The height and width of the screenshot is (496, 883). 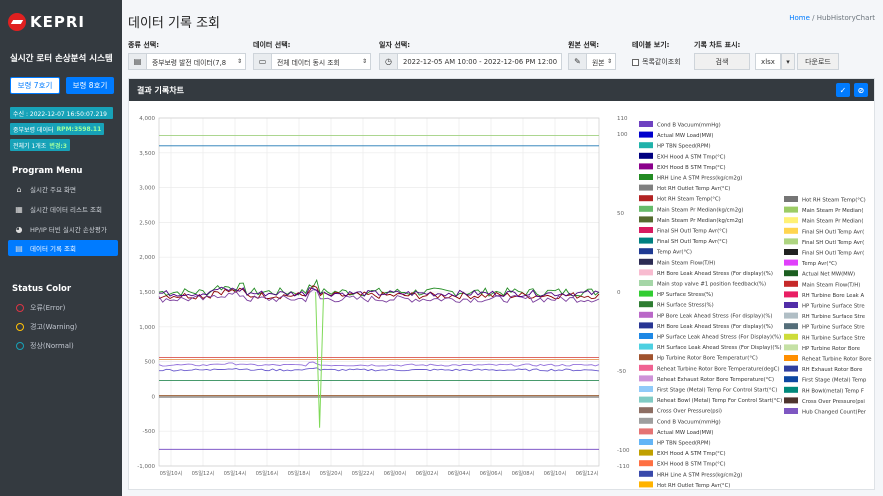 I want to click on legend-item: HP Turbine Surface Stre, so click(x=833, y=328).